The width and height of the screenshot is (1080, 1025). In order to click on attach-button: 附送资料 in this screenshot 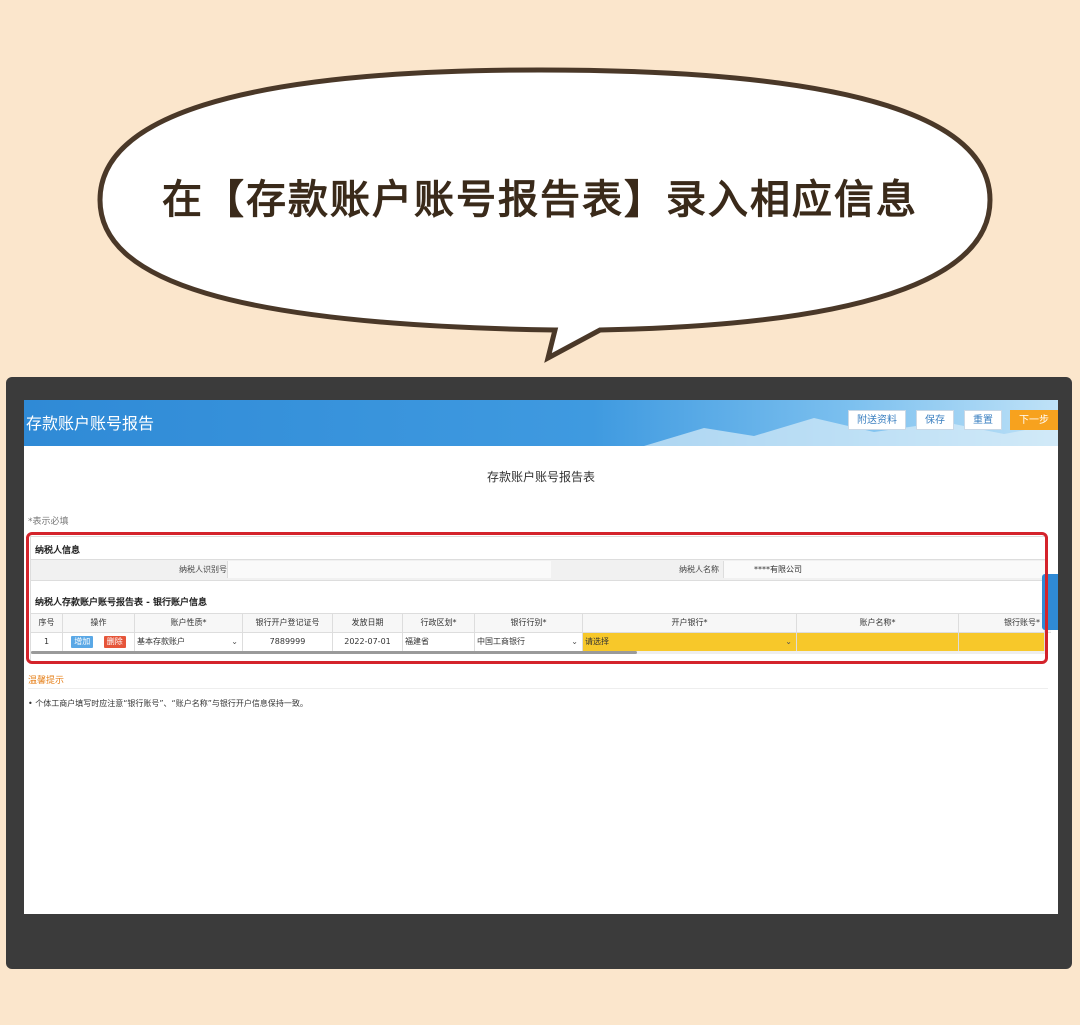, I will do `click(877, 420)`.